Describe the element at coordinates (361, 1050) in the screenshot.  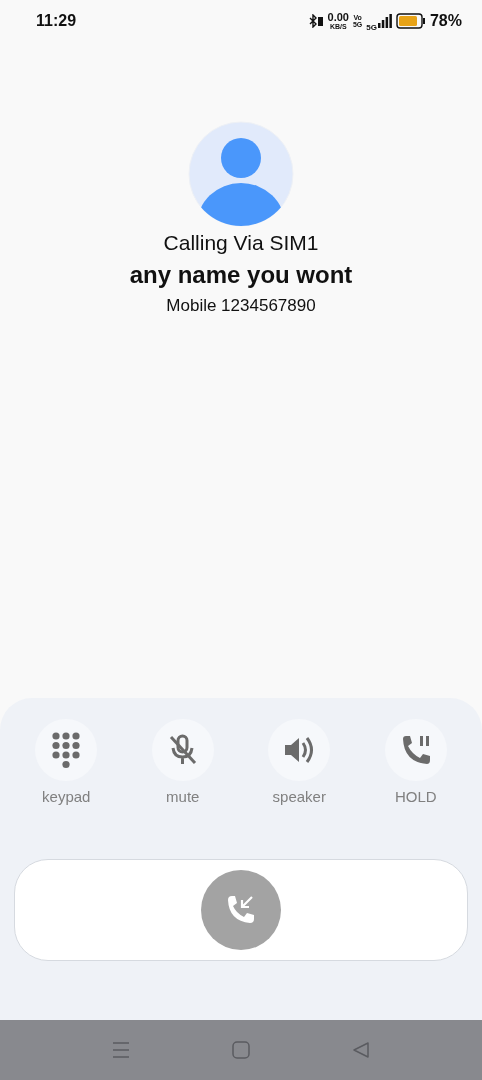
I see `back-icon` at that location.